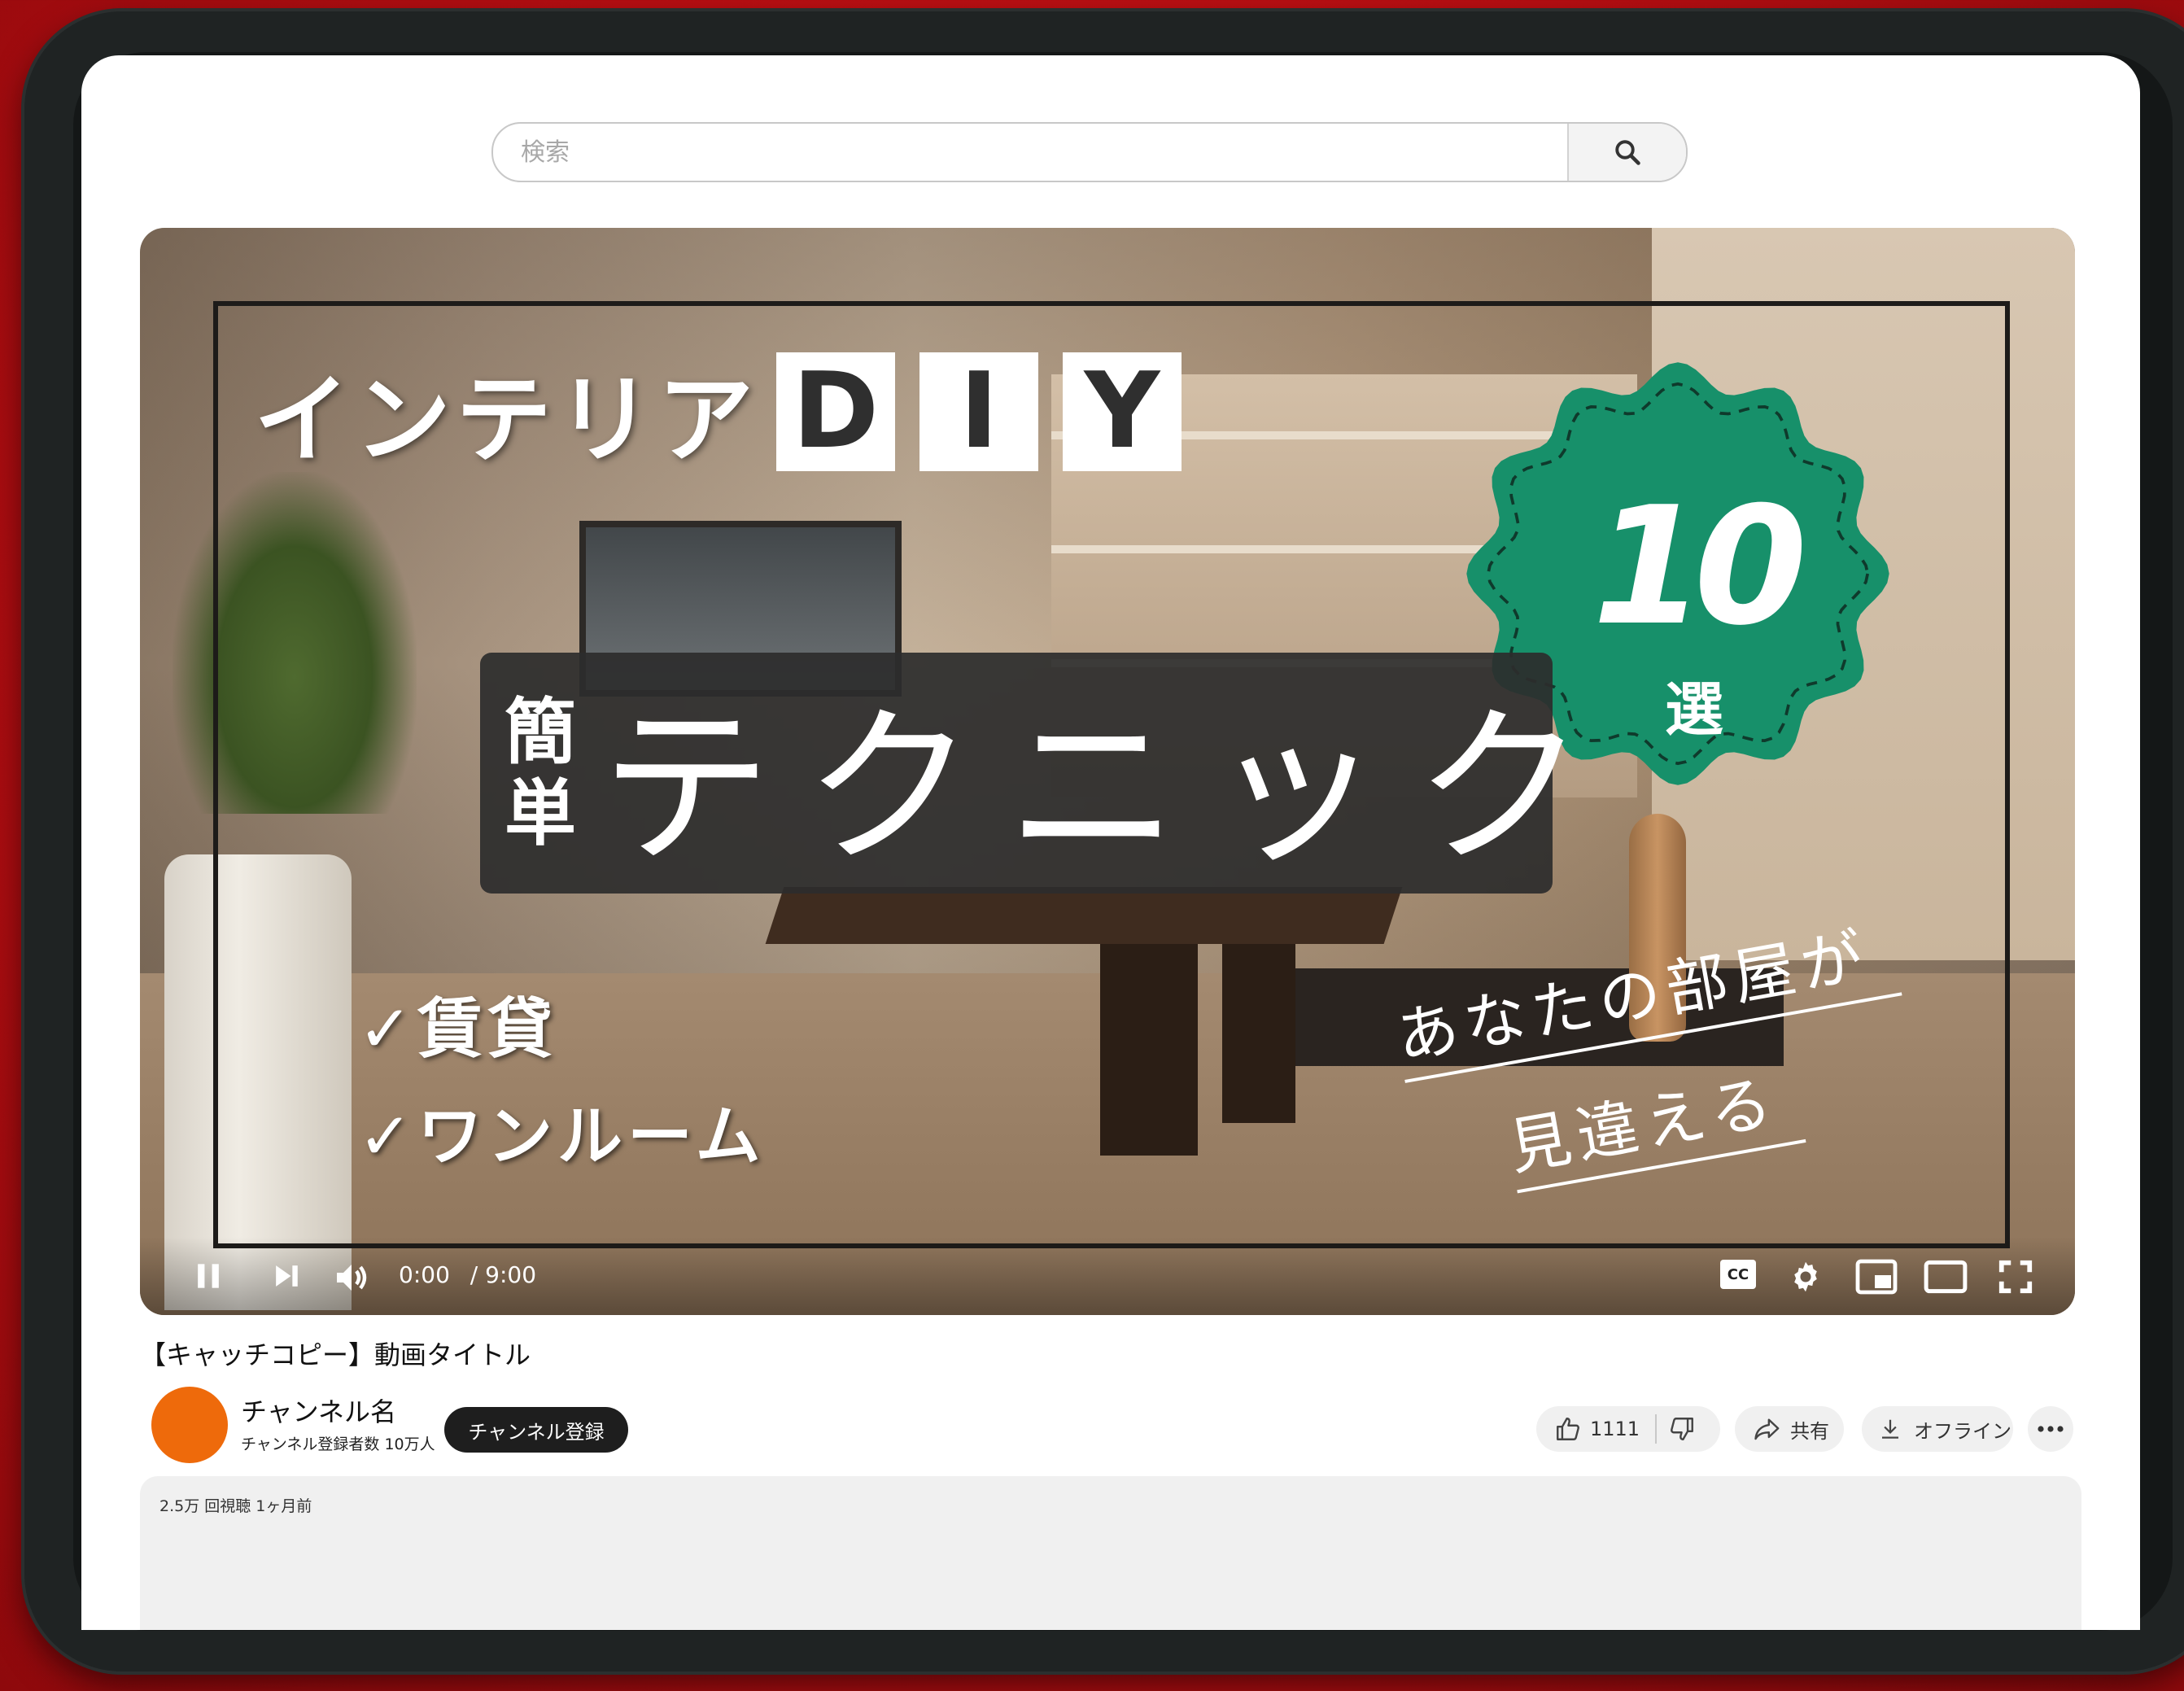  Describe the element at coordinates (458, 1029) in the screenshot. I see `thumb-check-item: ✓賃貸` at that location.